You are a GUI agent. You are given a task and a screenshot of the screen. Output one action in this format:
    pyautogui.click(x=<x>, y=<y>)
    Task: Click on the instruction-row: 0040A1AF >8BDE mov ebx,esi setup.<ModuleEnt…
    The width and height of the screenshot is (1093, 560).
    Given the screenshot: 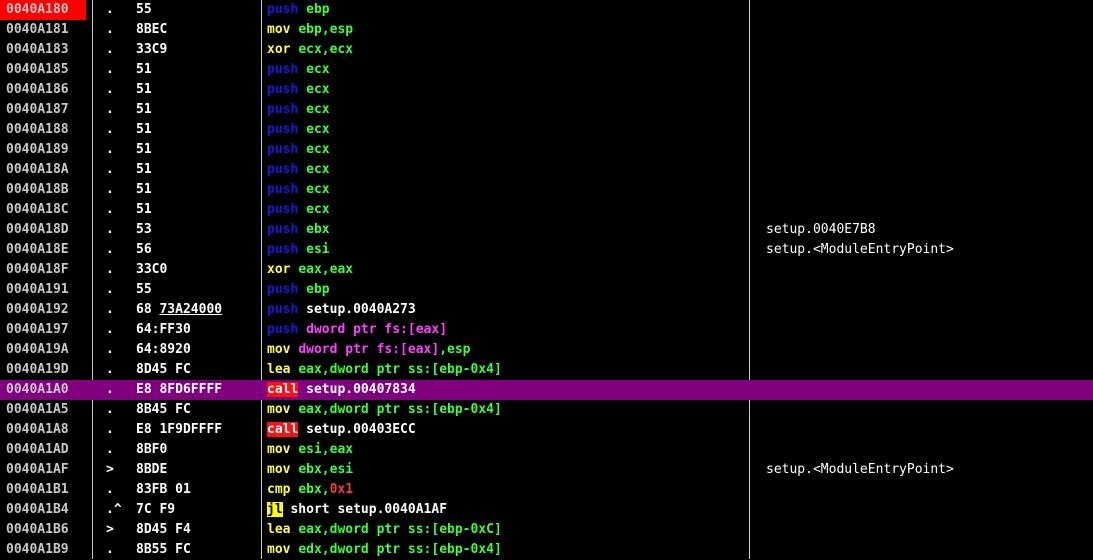 What is the action you would take?
    pyautogui.click(x=546, y=470)
    